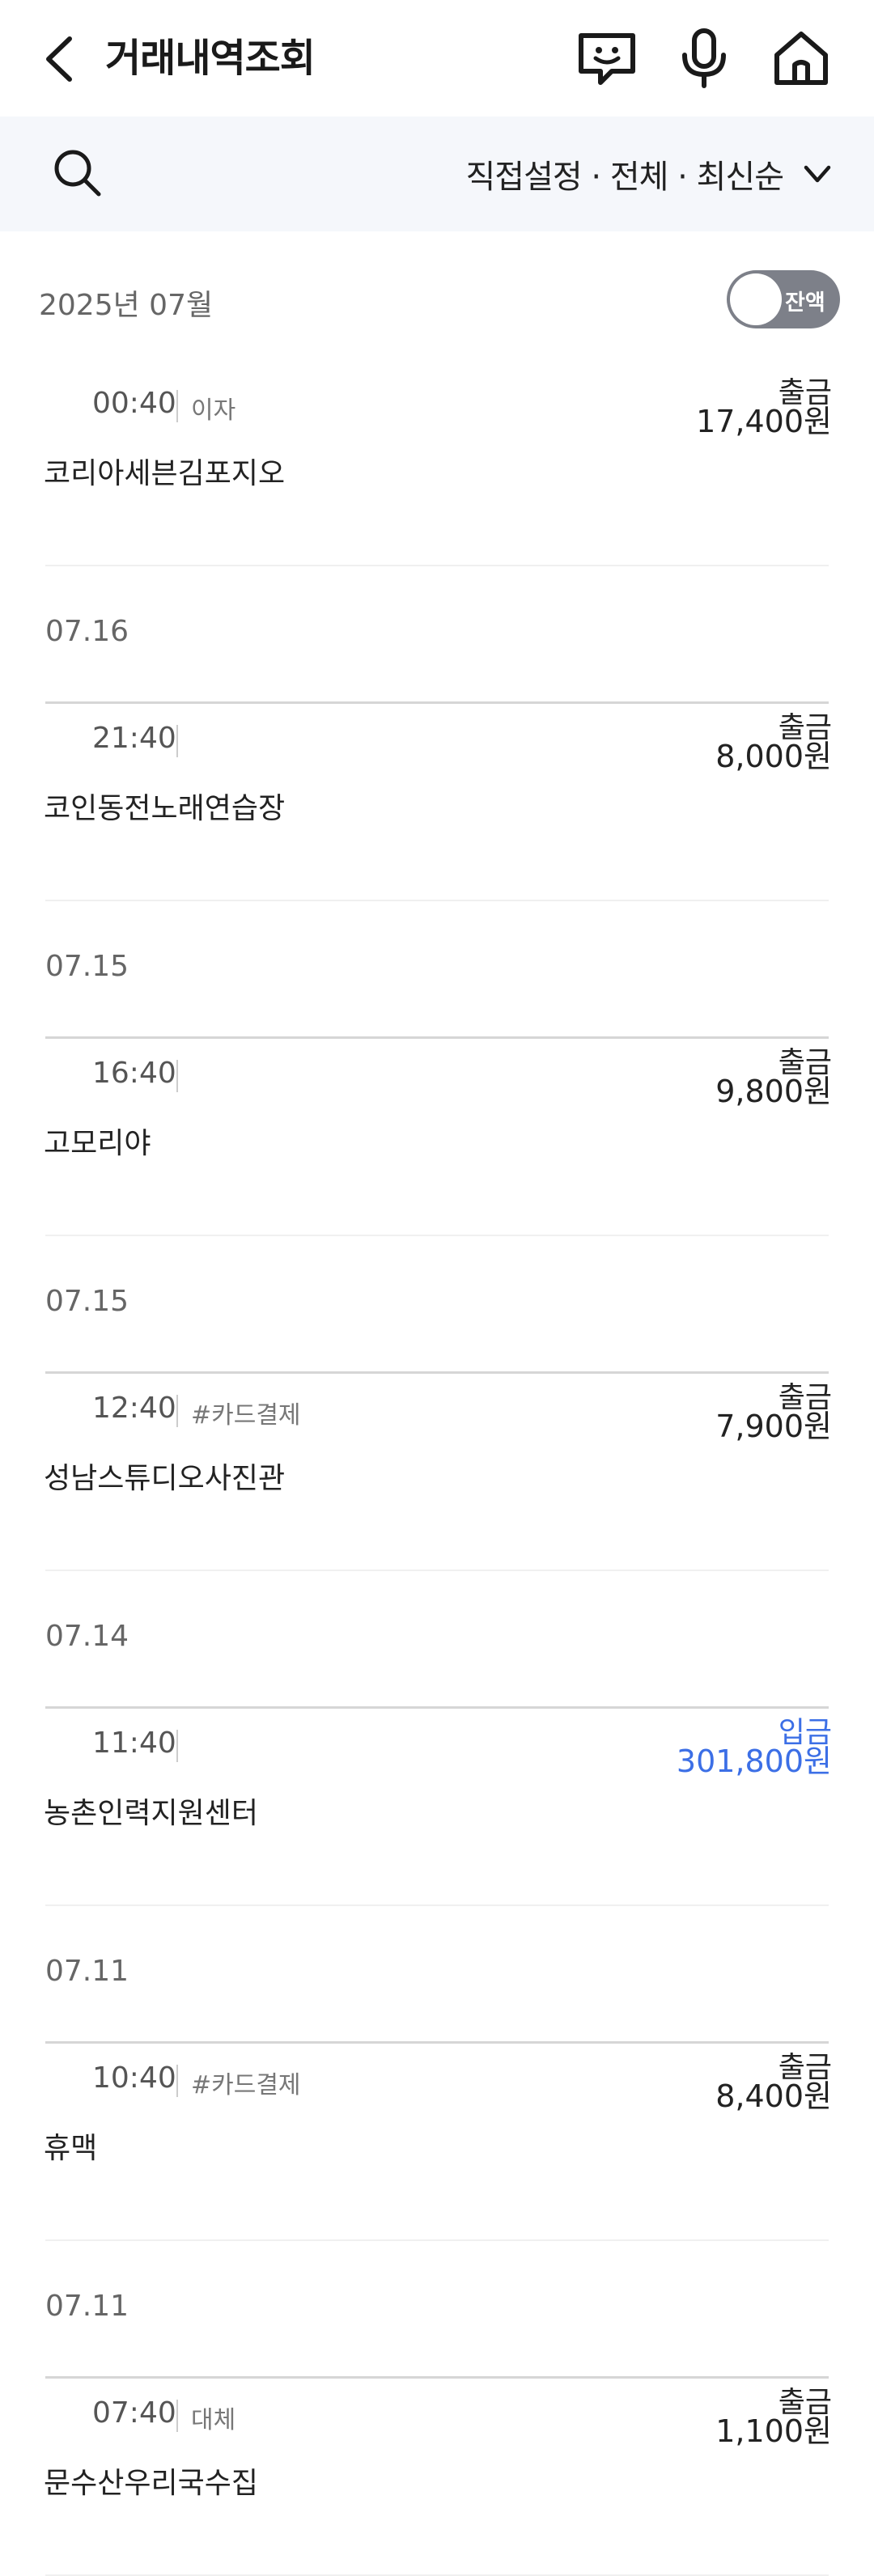 The image size is (874, 2576). I want to click on filter-label: 직접설정 · 전체 · 최신순, so click(624, 177).